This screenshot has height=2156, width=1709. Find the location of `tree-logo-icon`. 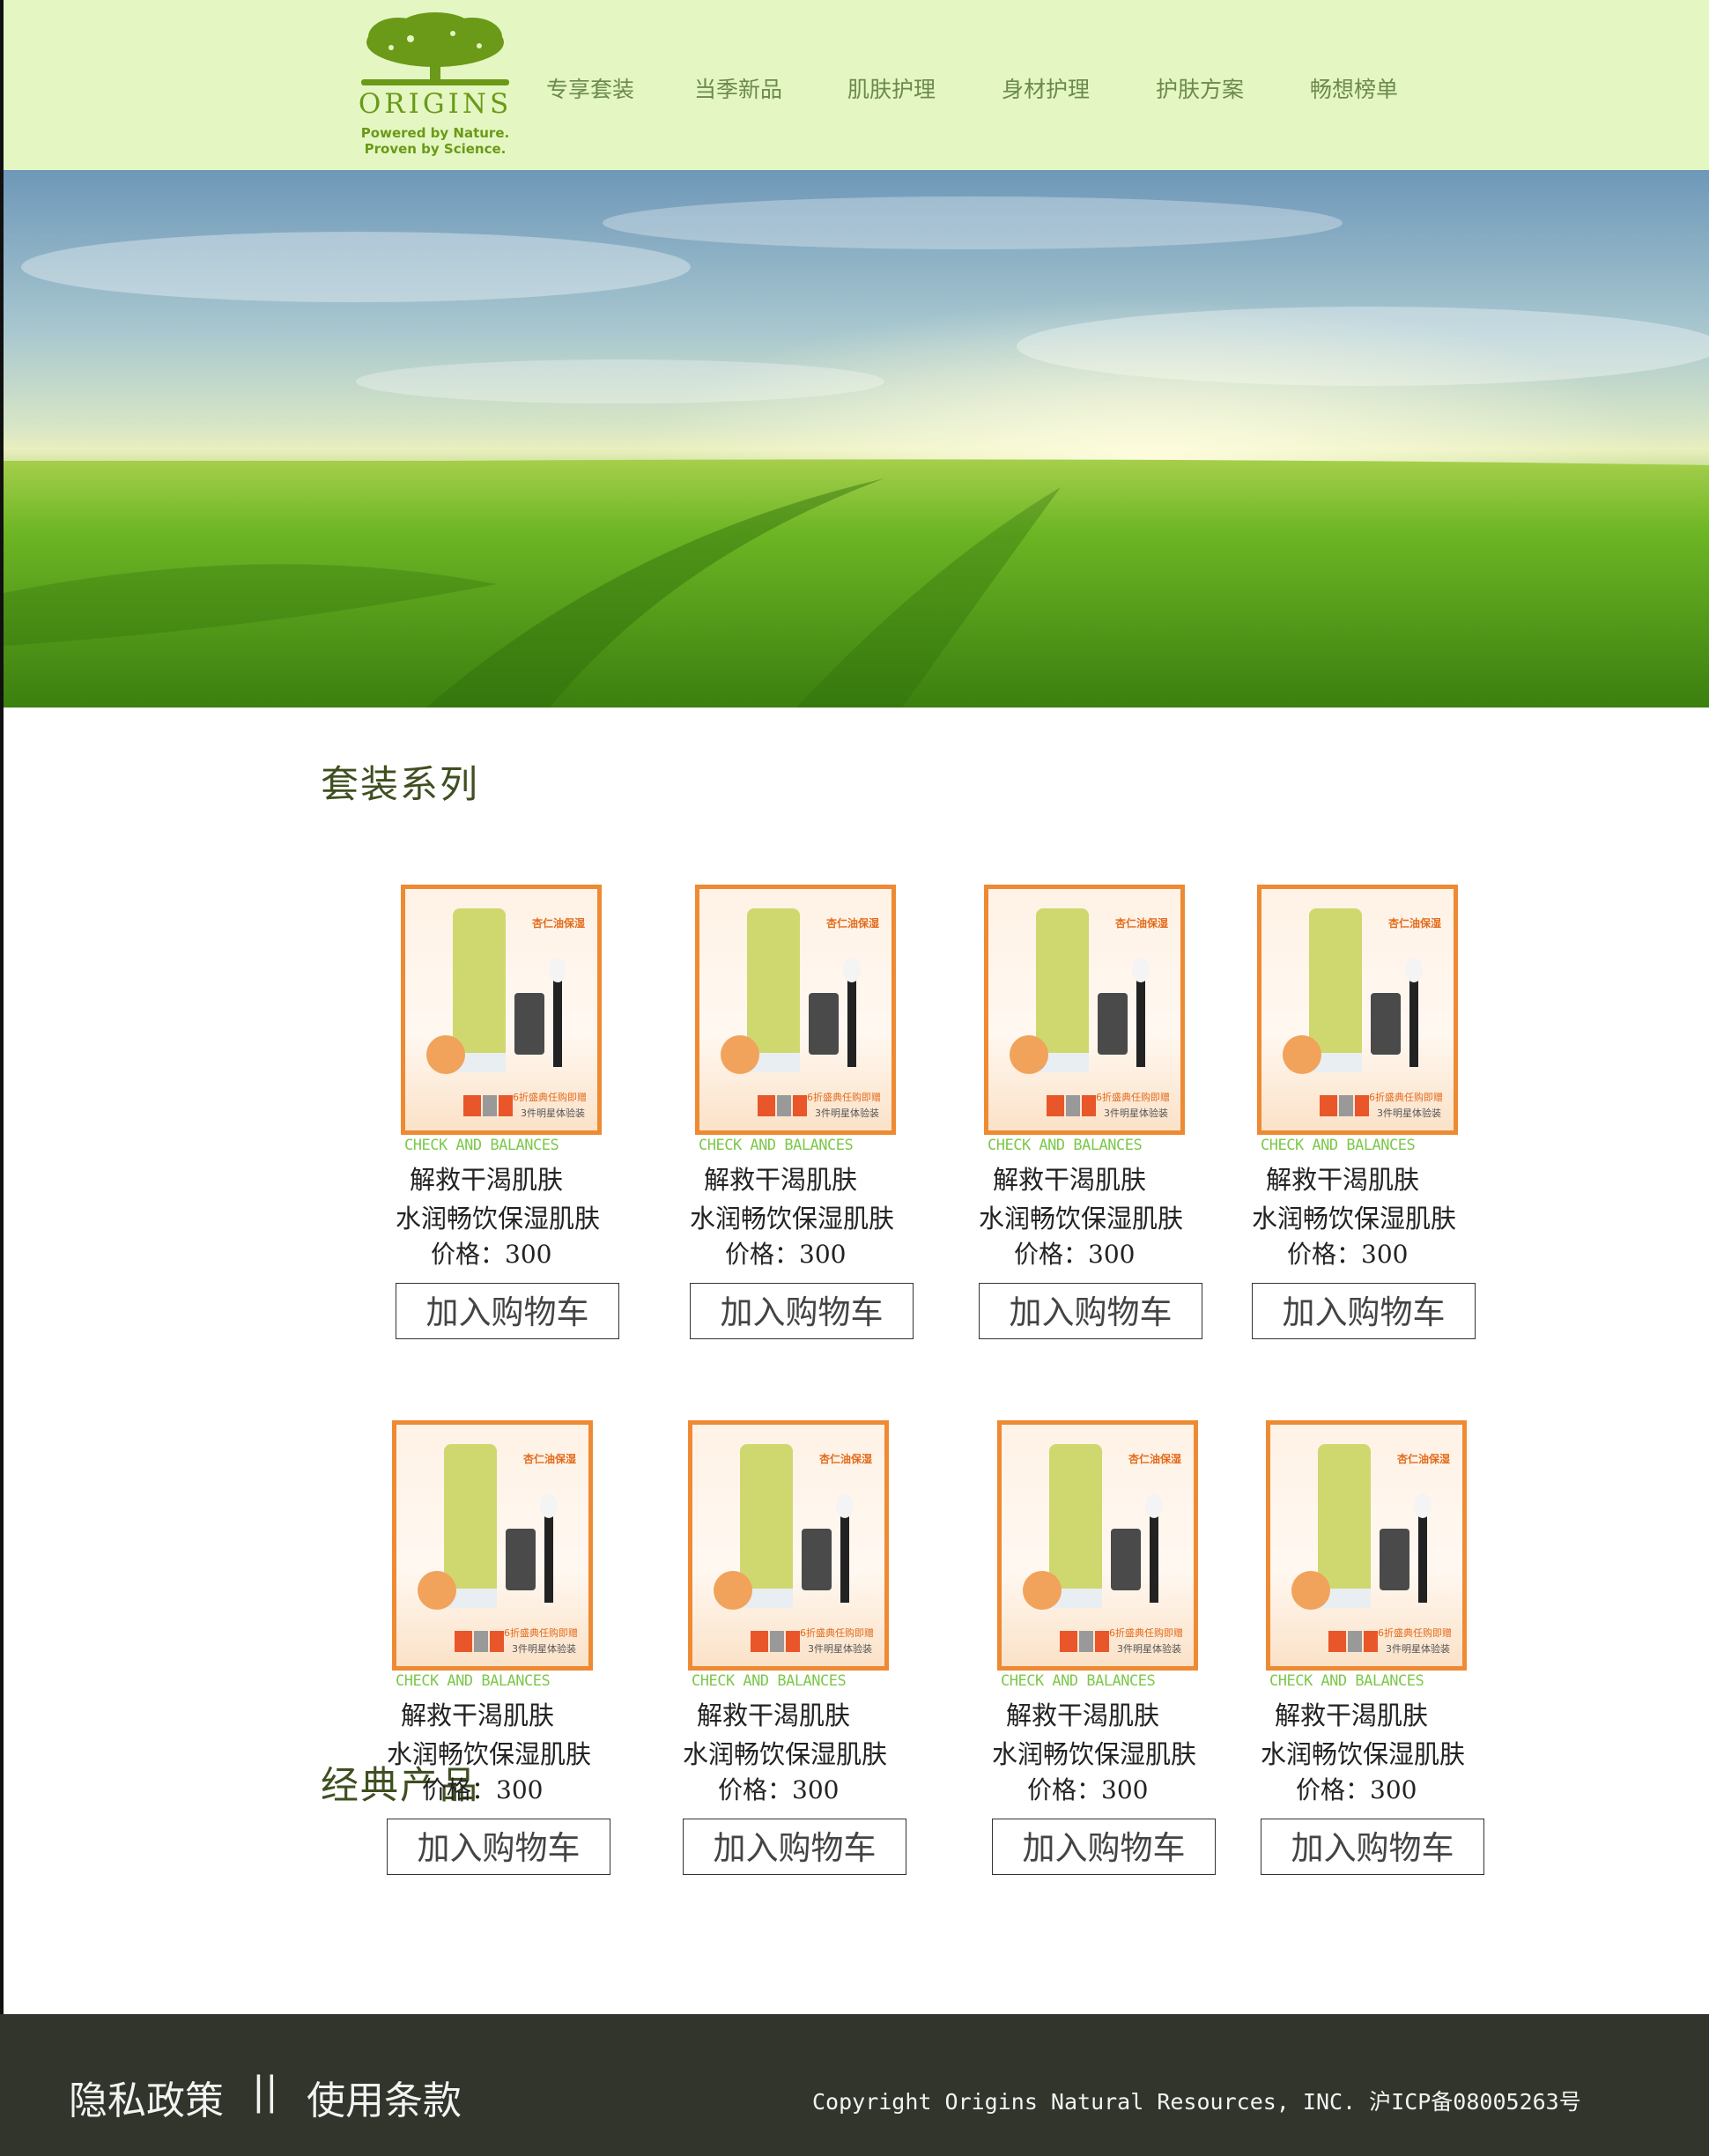

tree-logo-icon is located at coordinates (435, 48).